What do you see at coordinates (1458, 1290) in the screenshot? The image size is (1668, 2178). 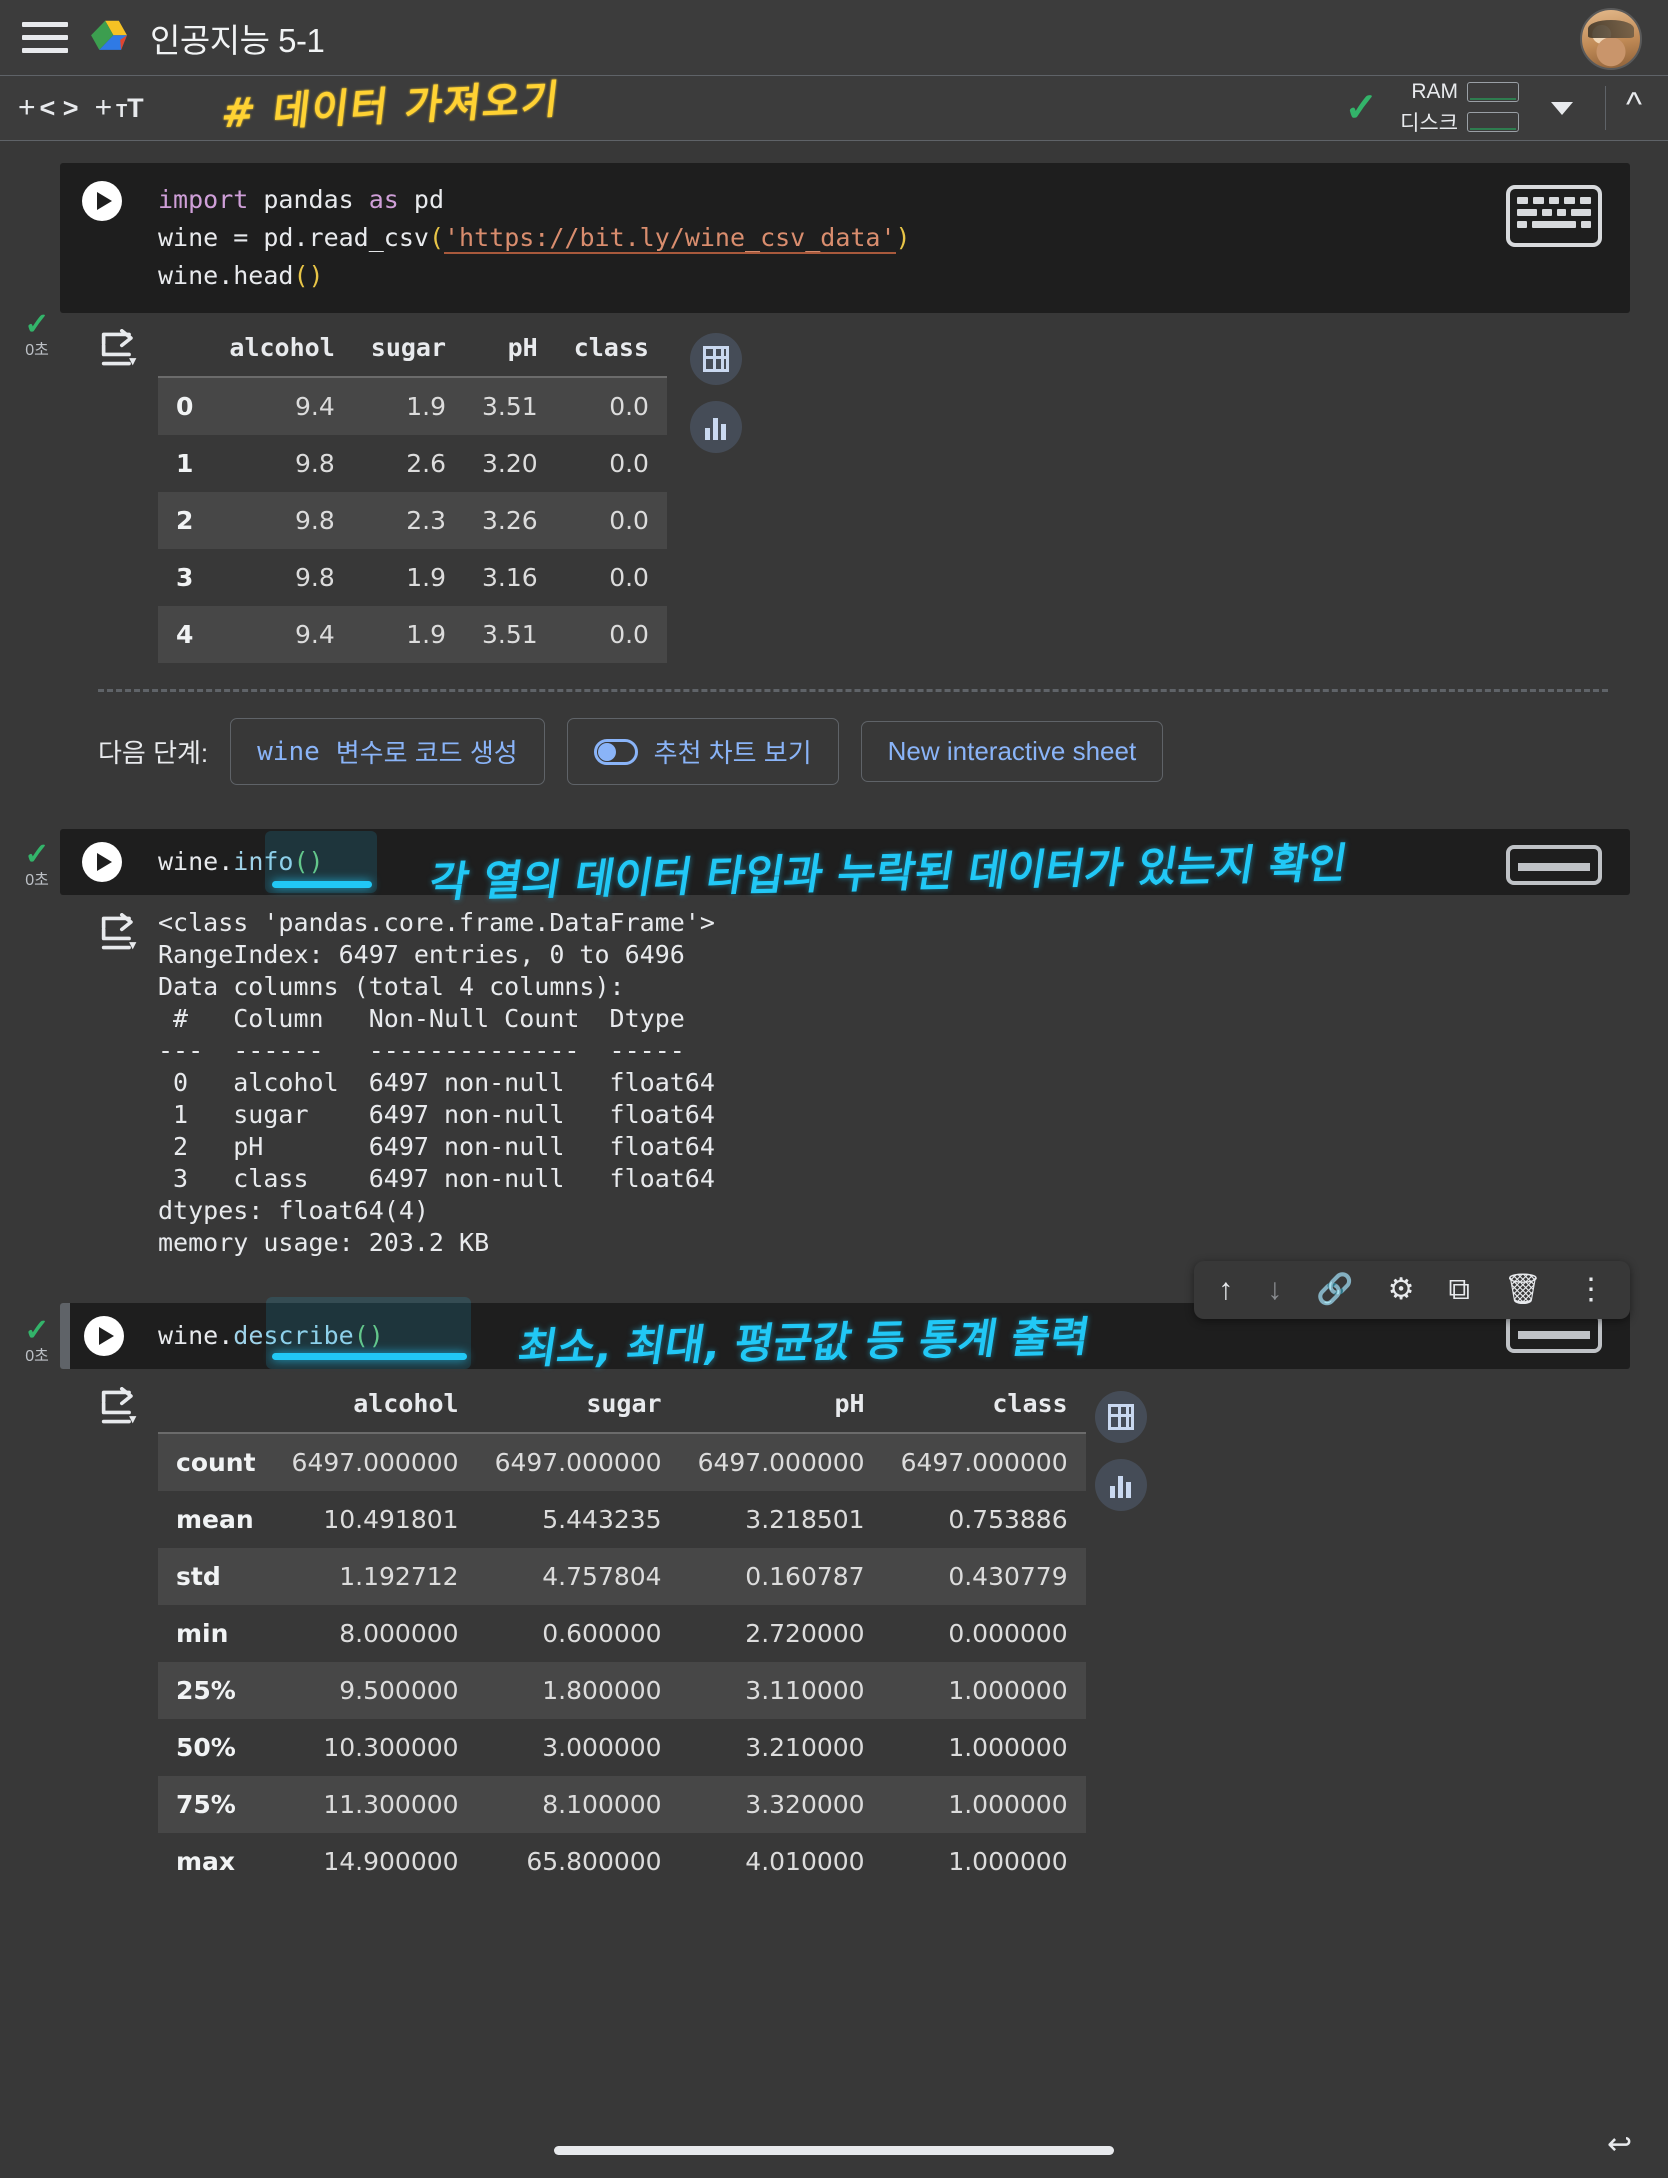 I see `mirror-cell-icon: ⧉` at bounding box center [1458, 1290].